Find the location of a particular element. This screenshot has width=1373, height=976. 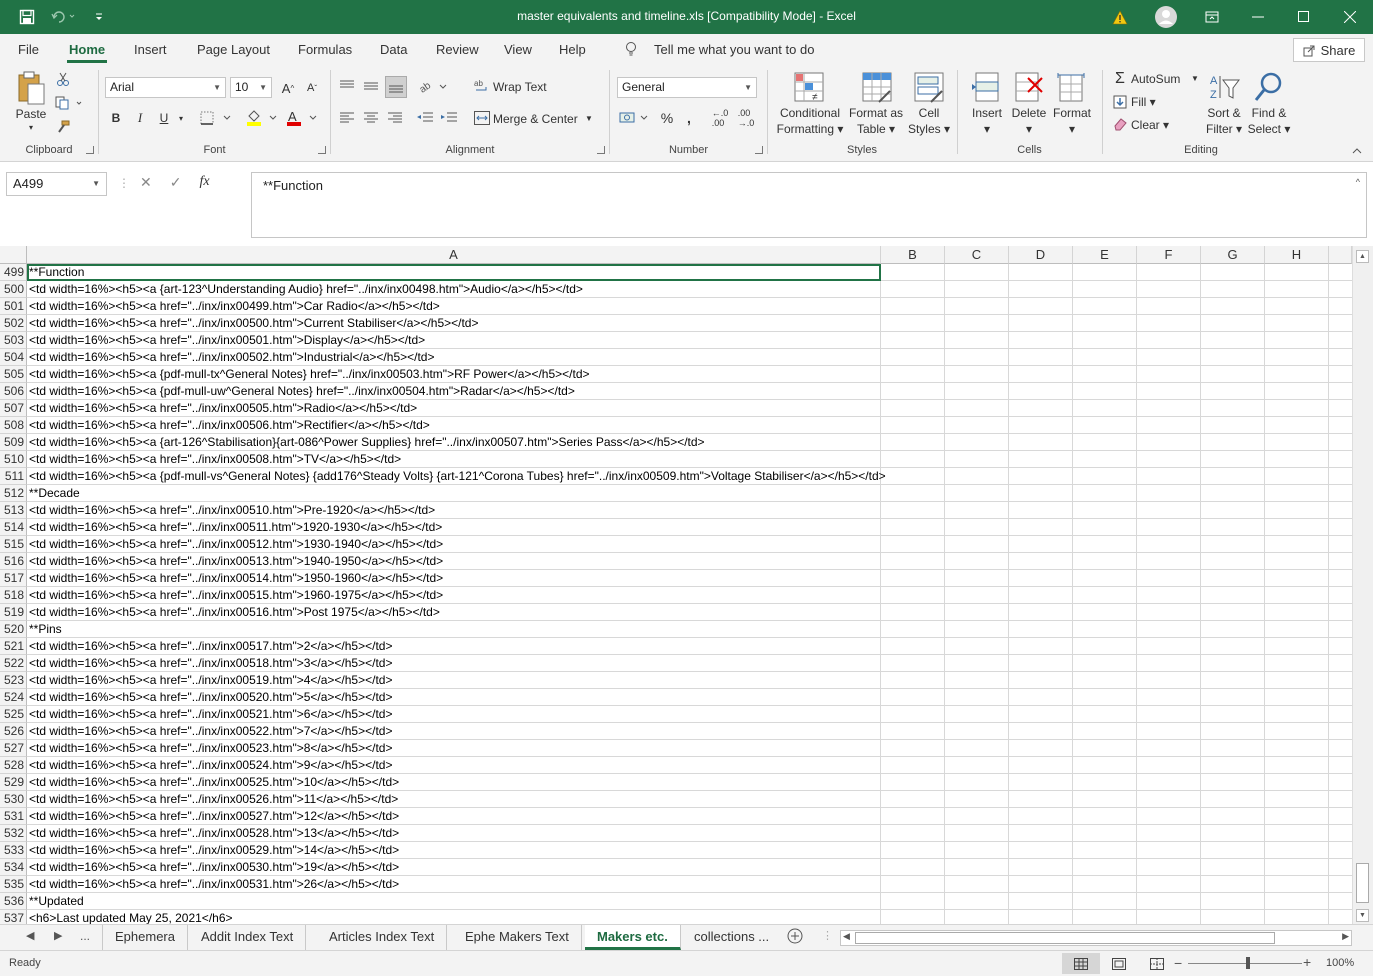

page-break-preview-icon is located at coordinates (1157, 963).